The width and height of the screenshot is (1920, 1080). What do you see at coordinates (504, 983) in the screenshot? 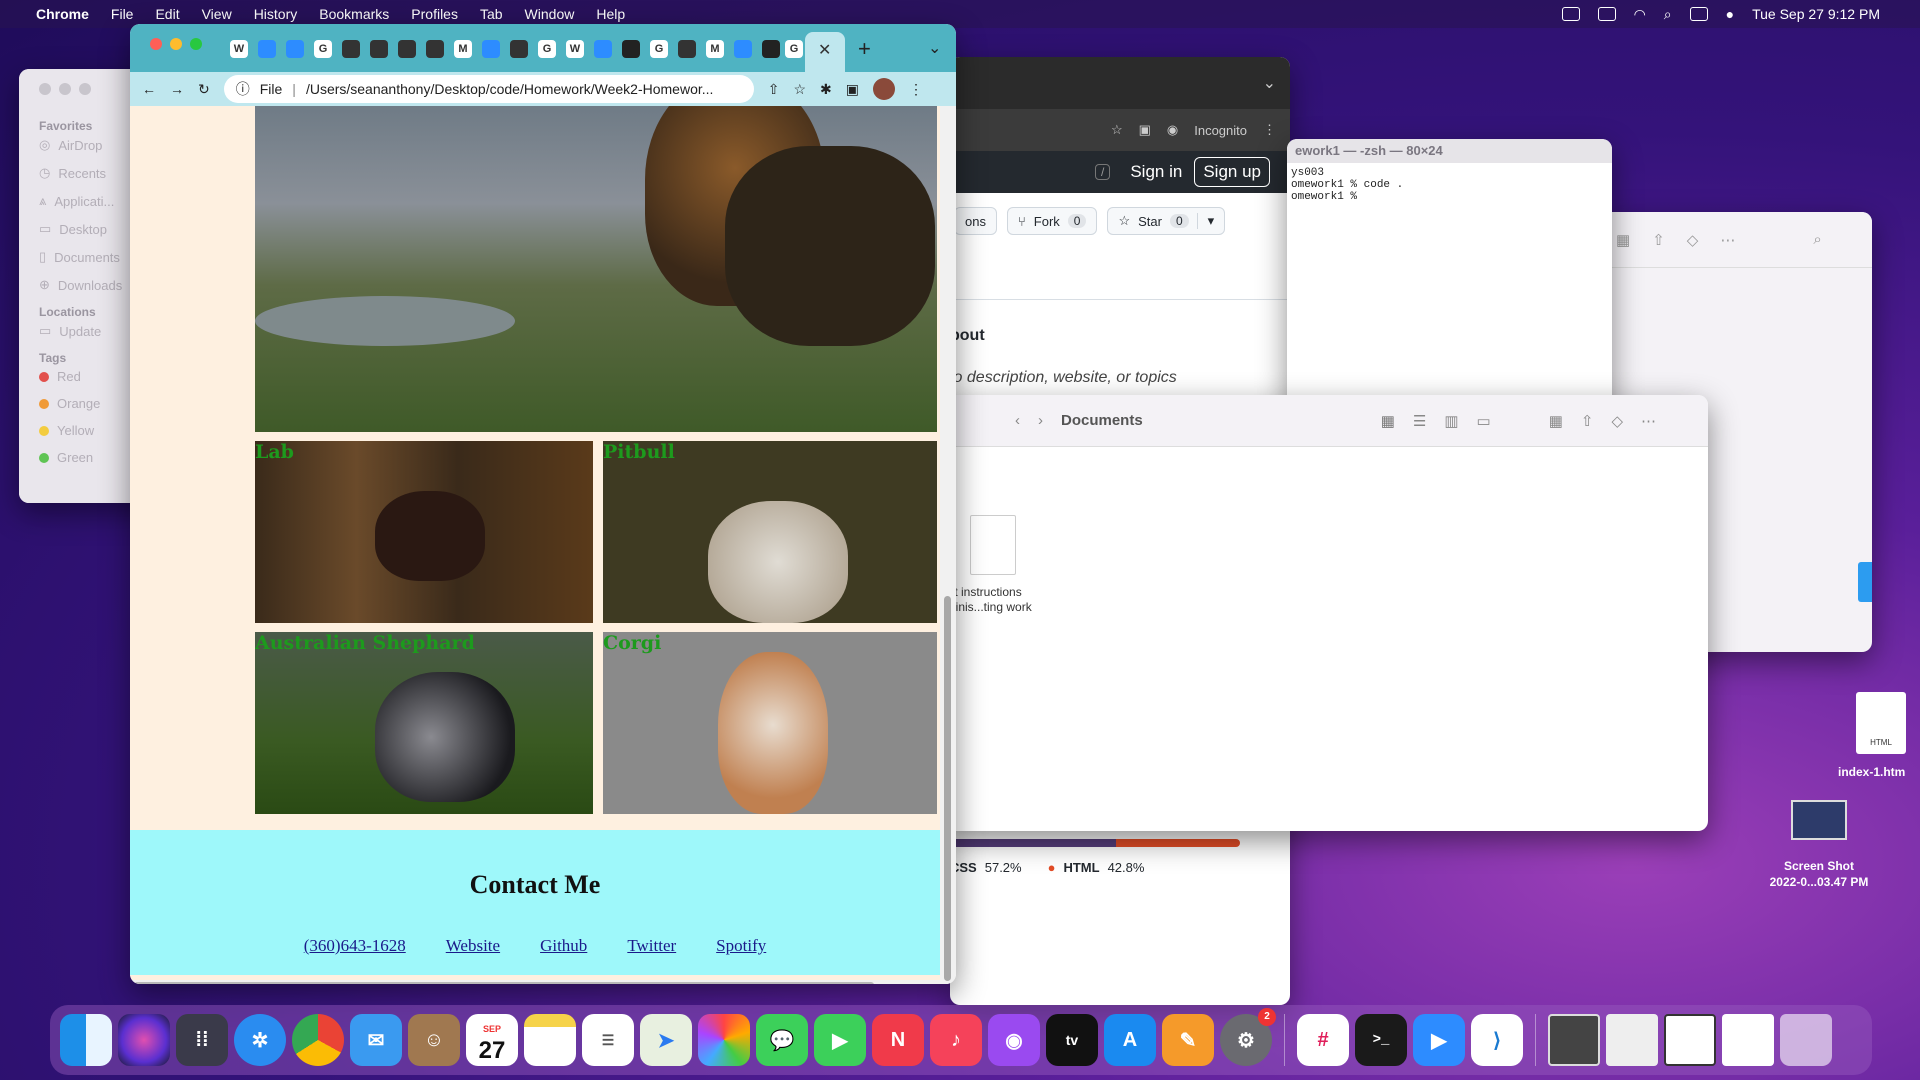
I see `scrollbar-thumb` at bounding box center [504, 983].